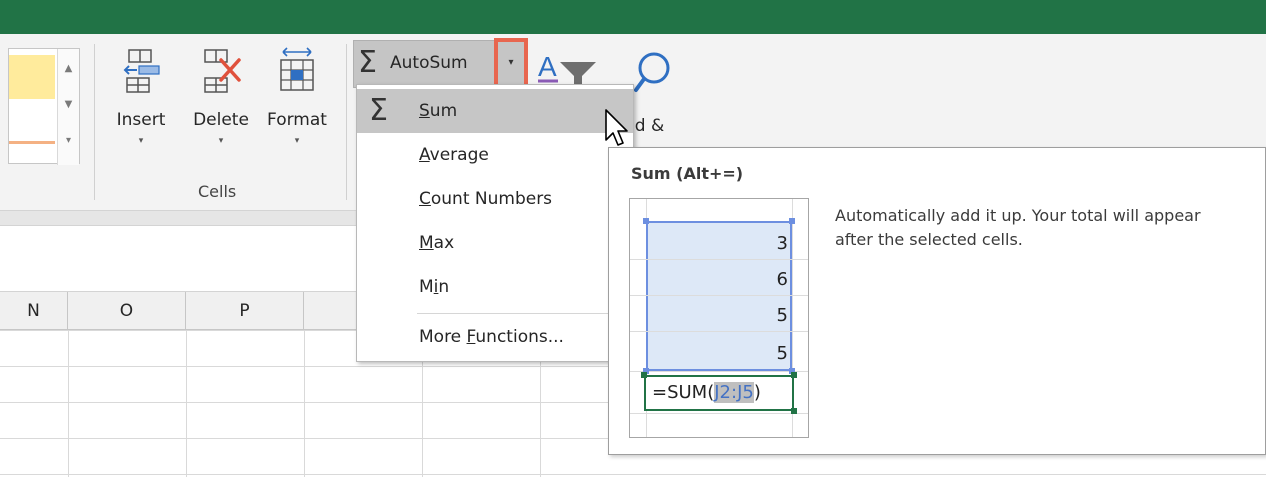 Image resolution: width=1266 pixels, height=477 pixels. Describe the element at coordinates (616, 127) in the screenshot. I see `mouse-cursor-icon` at that location.